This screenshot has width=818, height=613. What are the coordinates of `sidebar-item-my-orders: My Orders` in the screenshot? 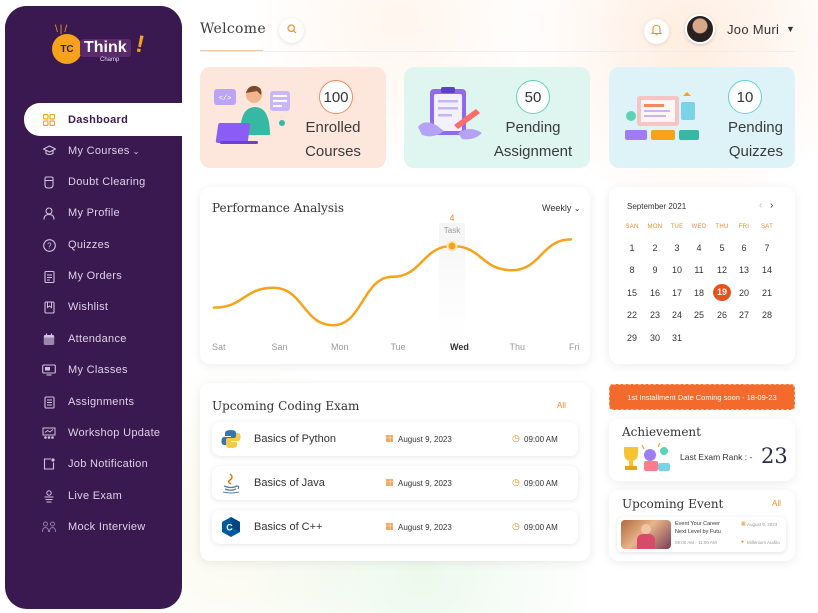 It's located at (93, 276).